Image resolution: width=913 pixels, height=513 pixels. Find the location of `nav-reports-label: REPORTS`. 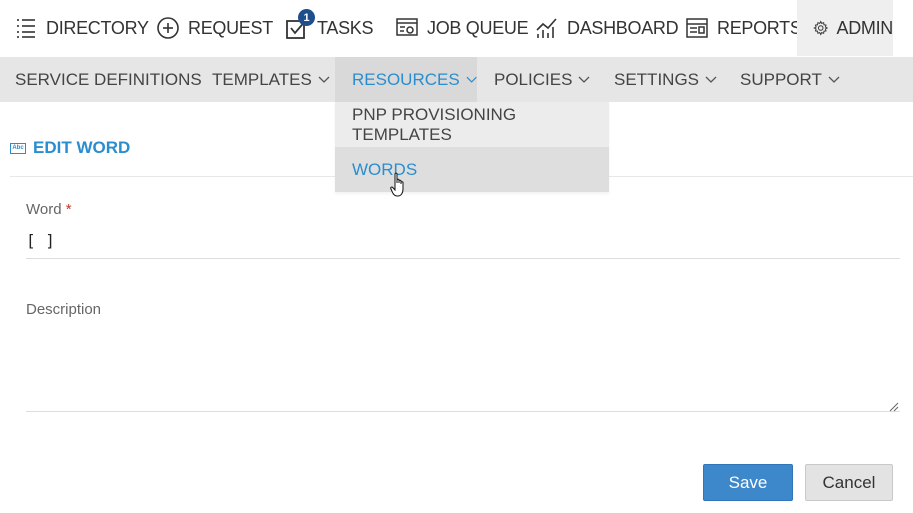

nav-reports-label: REPORTS is located at coordinates (759, 27).